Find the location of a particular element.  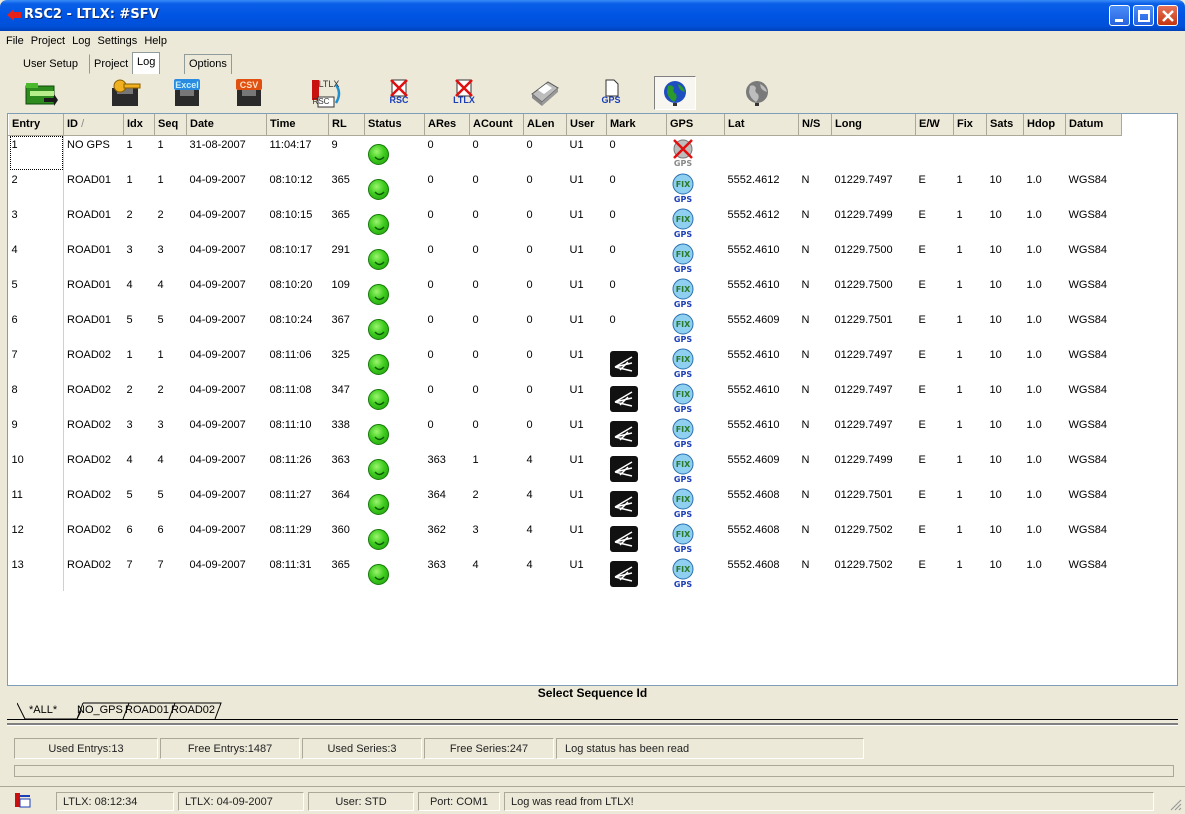

key-save-button is located at coordinates (125, 93).